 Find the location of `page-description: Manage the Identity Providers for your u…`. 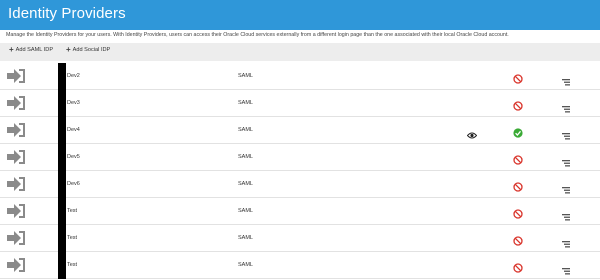

page-description: Manage the Identity Providers for your u… is located at coordinates (257, 35).